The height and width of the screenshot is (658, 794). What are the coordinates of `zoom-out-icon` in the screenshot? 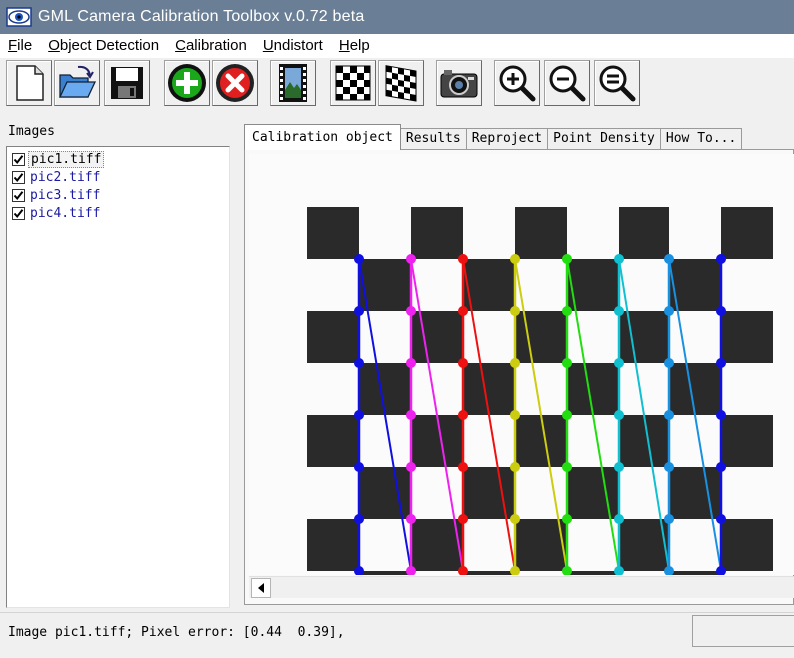 It's located at (567, 83).